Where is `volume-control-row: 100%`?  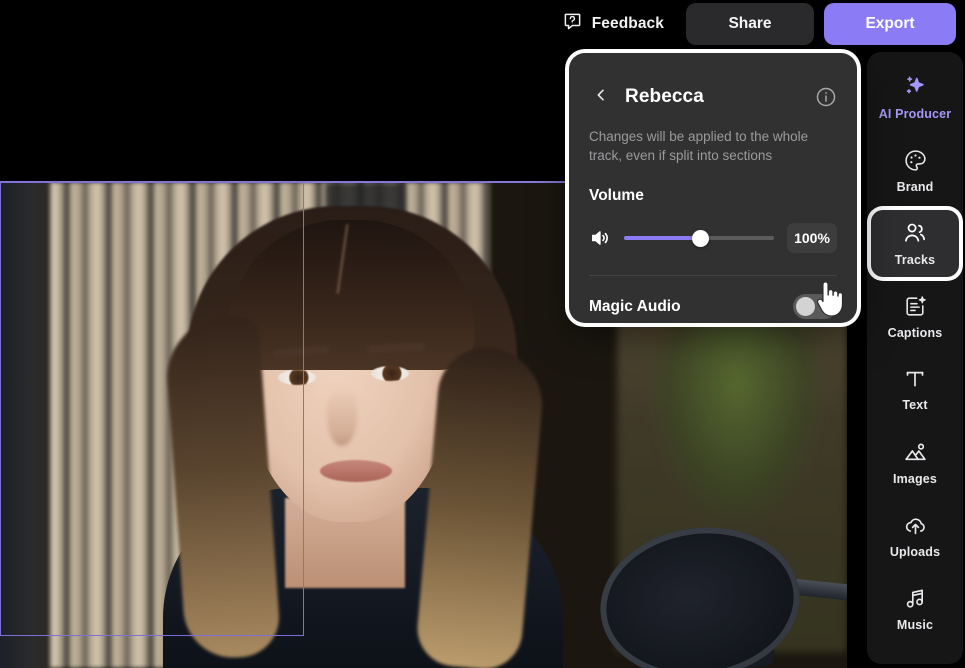
volume-control-row: 100% is located at coordinates (713, 238).